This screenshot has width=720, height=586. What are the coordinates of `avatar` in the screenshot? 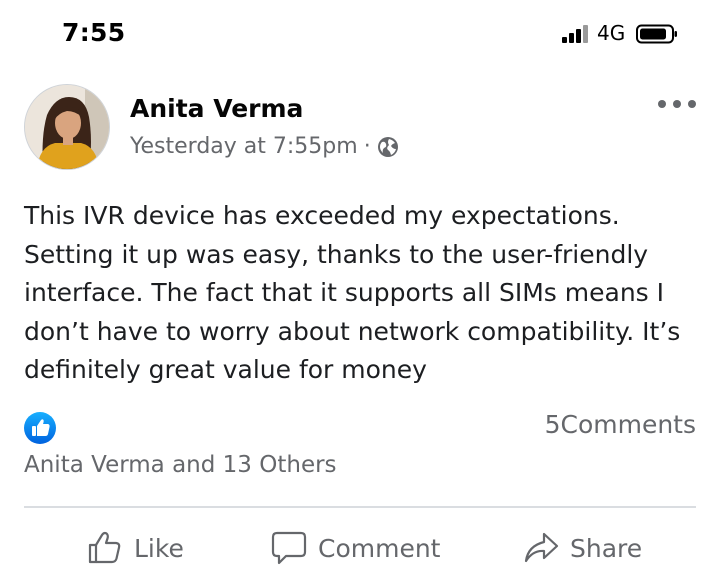 It's located at (67, 127).